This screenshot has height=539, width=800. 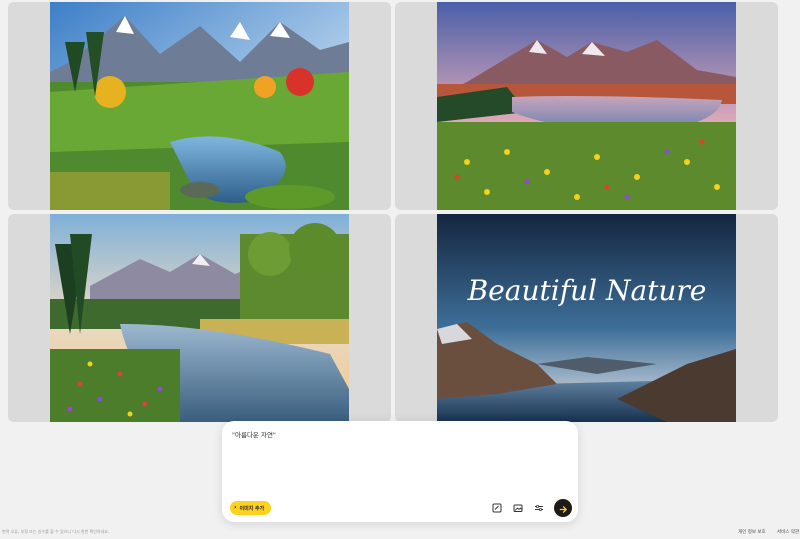 What do you see at coordinates (539, 508) in the screenshot?
I see `settings-sliders-icon` at bounding box center [539, 508].